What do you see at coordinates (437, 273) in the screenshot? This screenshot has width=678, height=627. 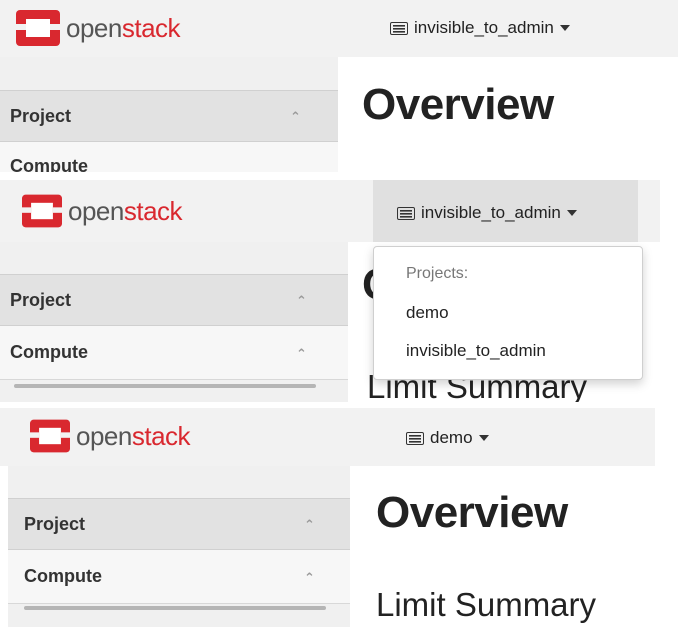 I see `dropdown-header: Projects:` at bounding box center [437, 273].